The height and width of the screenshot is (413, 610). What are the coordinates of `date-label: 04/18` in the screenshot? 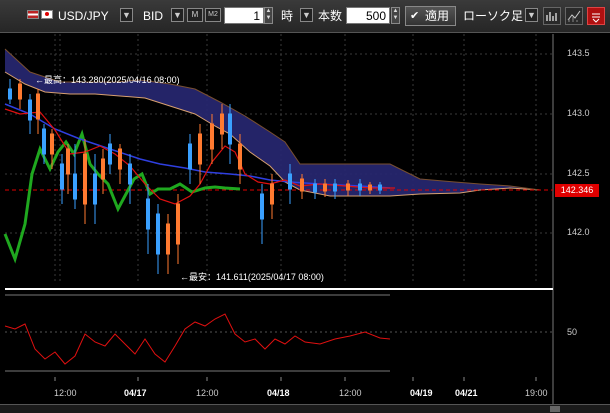 It's located at (278, 393).